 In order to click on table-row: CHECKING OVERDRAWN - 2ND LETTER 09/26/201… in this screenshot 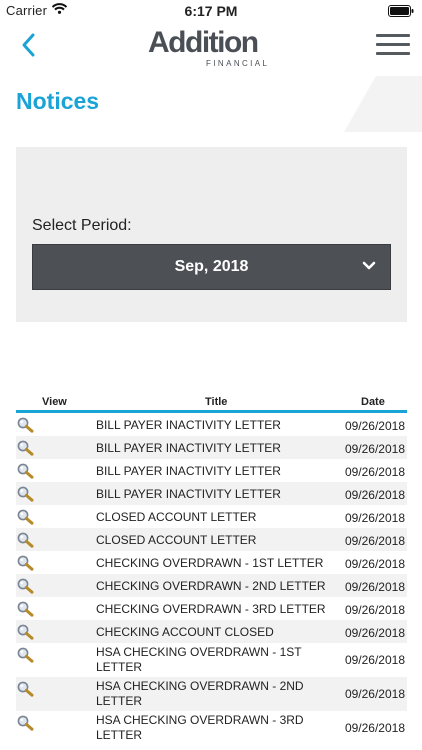, I will do `click(211, 585)`.